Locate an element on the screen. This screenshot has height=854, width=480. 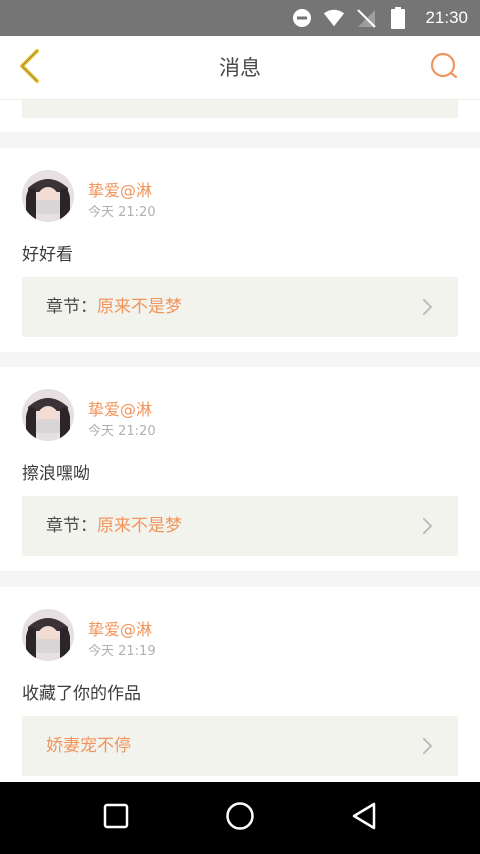
app-bar: 消息 is located at coordinates (240, 68).